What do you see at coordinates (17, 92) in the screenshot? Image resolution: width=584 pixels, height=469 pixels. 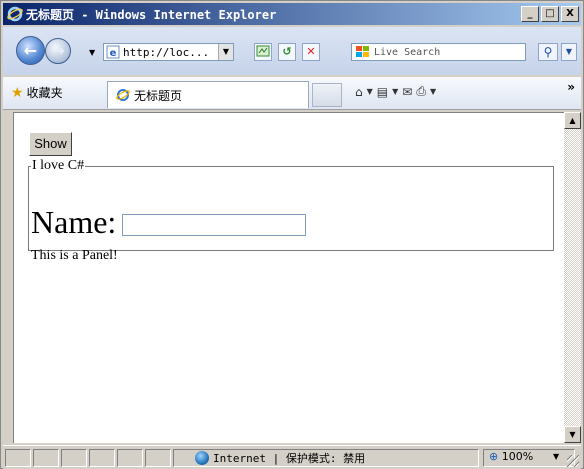 I see `star-icon: ★` at bounding box center [17, 92].